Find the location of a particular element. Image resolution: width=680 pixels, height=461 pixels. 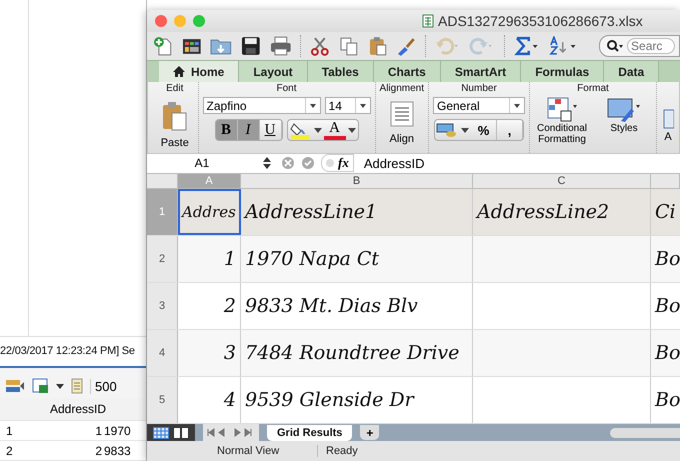

row-header: 2 is located at coordinates (162, 259).